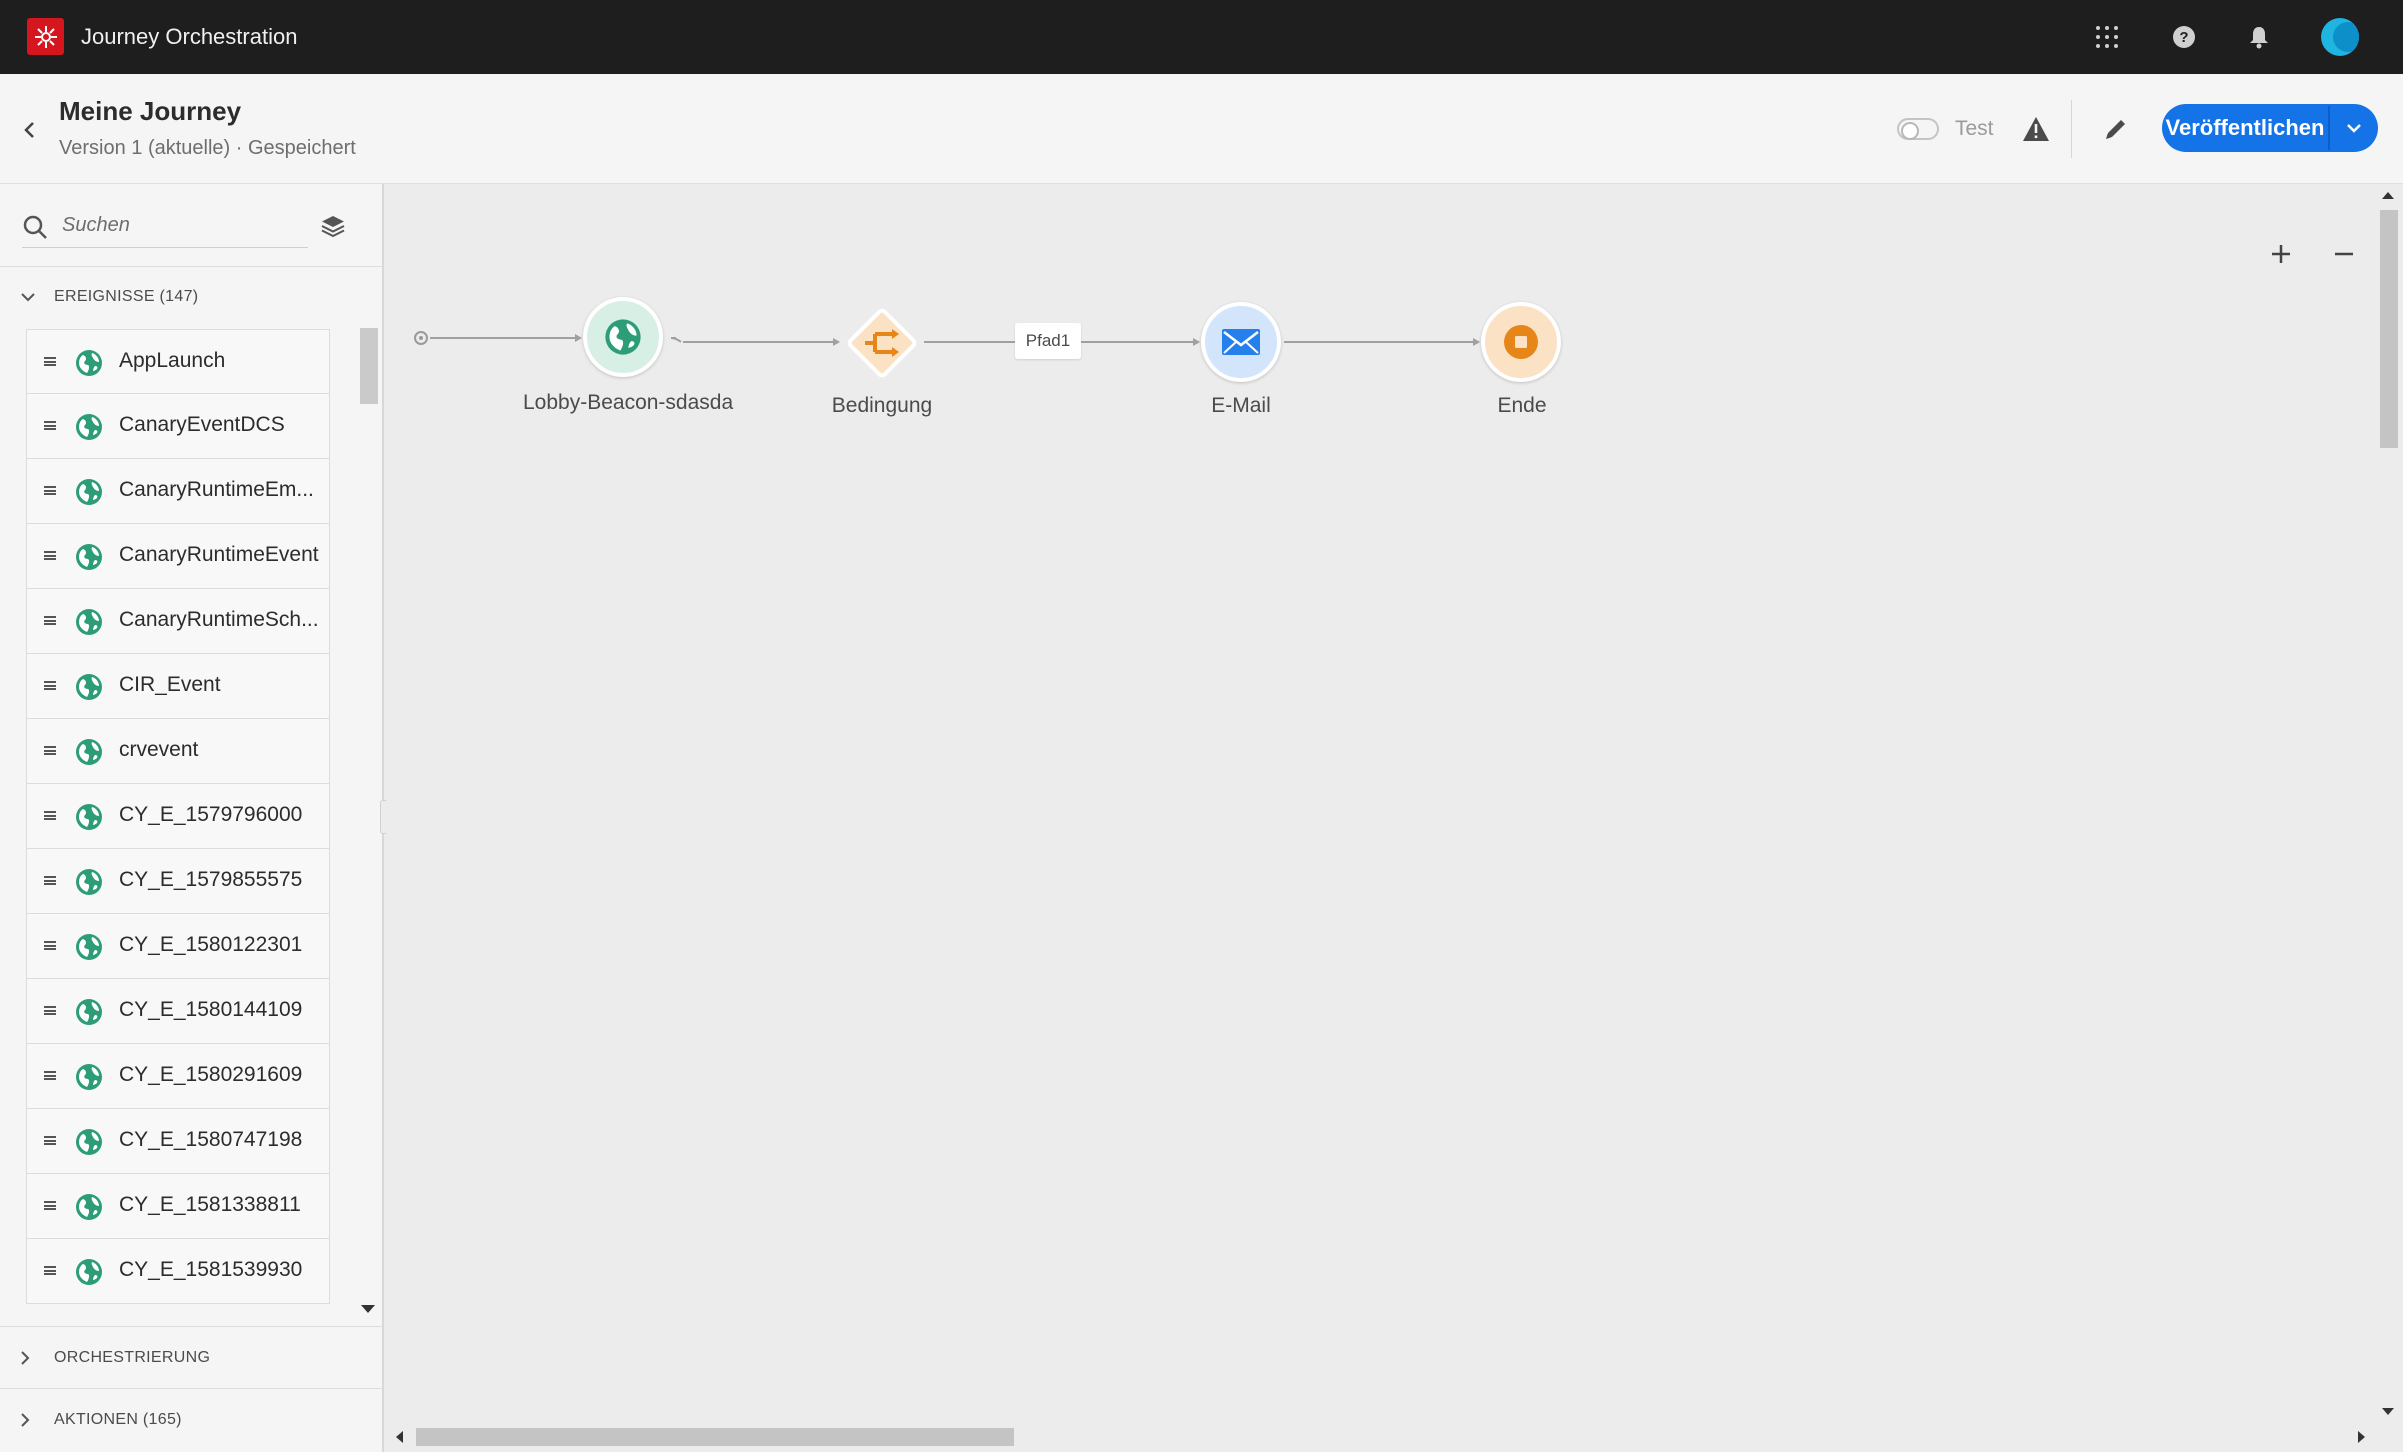 This screenshot has width=2403, height=1452. I want to click on list-item: CanaryEventDCS, so click(178, 426).